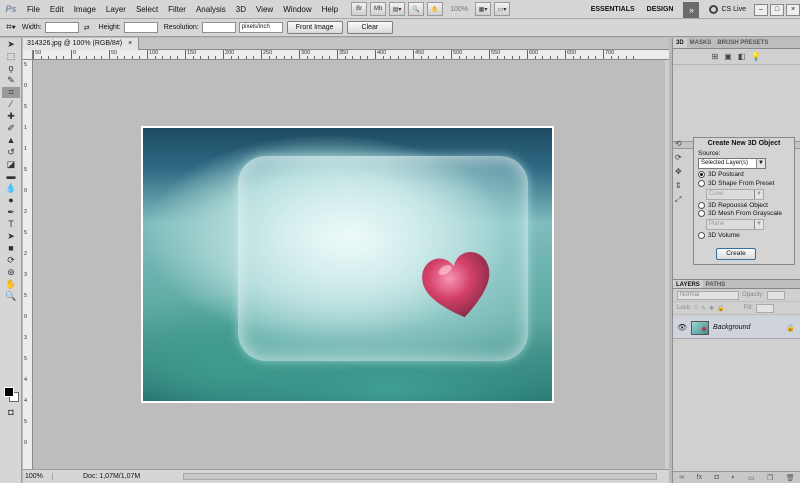 The height and width of the screenshot is (483, 800). I want to click on radio-3d-postcard, so click(701, 174).